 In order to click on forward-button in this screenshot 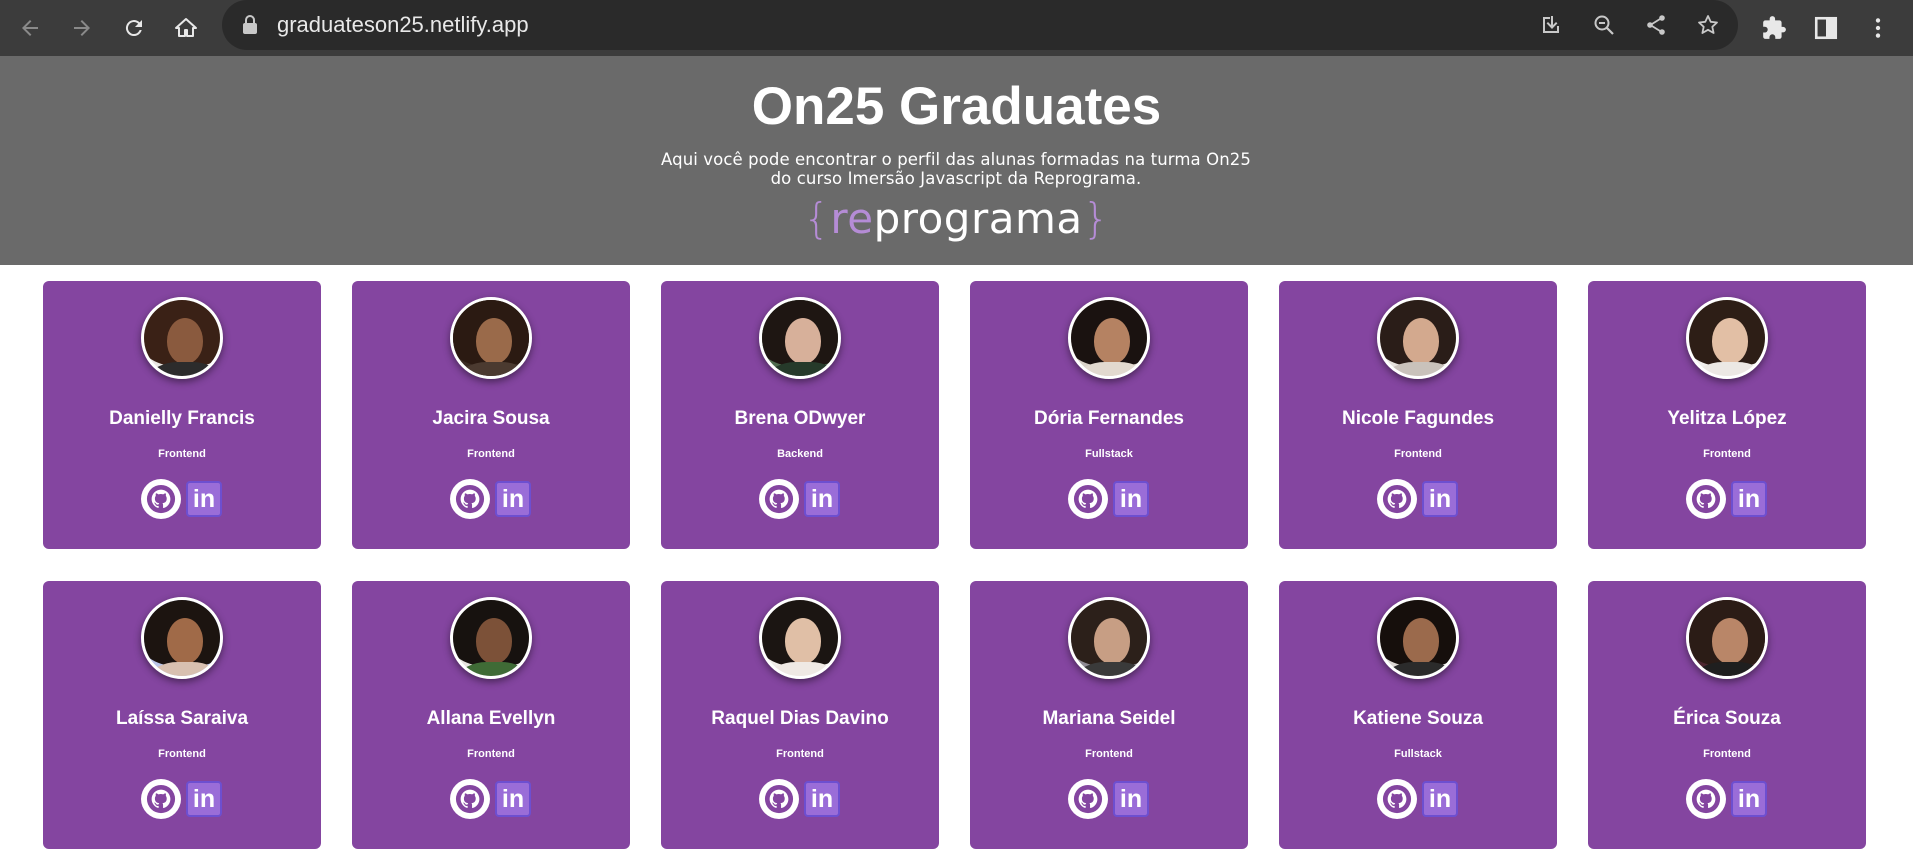, I will do `click(82, 28)`.